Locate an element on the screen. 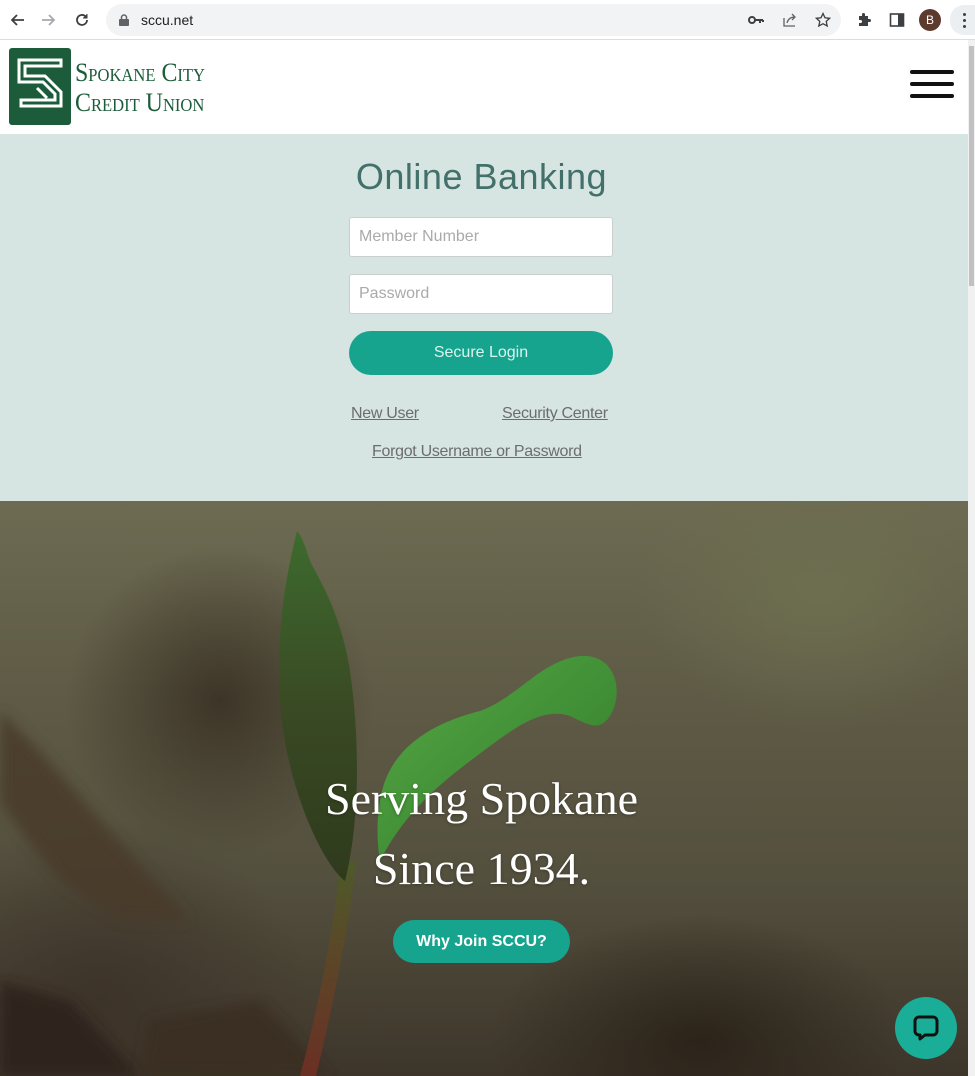  reload-icon is located at coordinates (82, 20).